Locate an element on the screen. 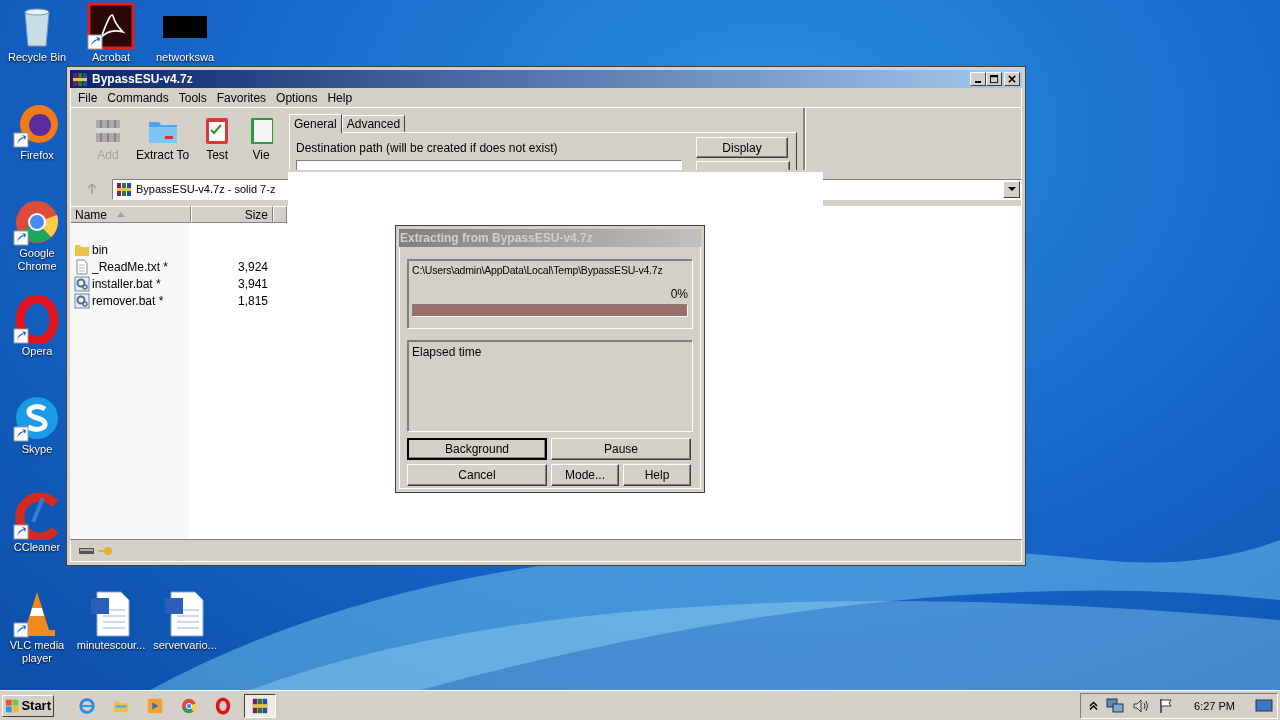 The image size is (1280, 720). close-icon is located at coordinates (1012, 79).